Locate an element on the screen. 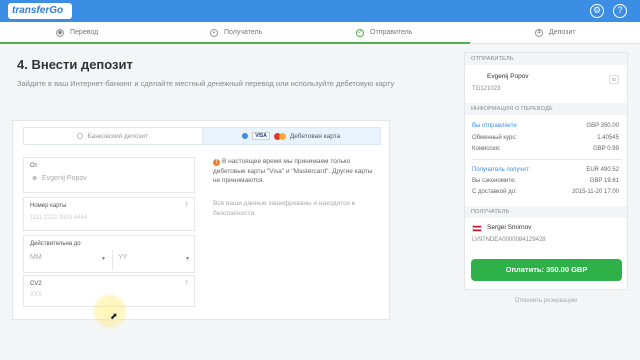 The height and width of the screenshot is (360, 640). payment-method-tabs: Банковский депозит VISA Дебетовая карта is located at coordinates (202, 136).